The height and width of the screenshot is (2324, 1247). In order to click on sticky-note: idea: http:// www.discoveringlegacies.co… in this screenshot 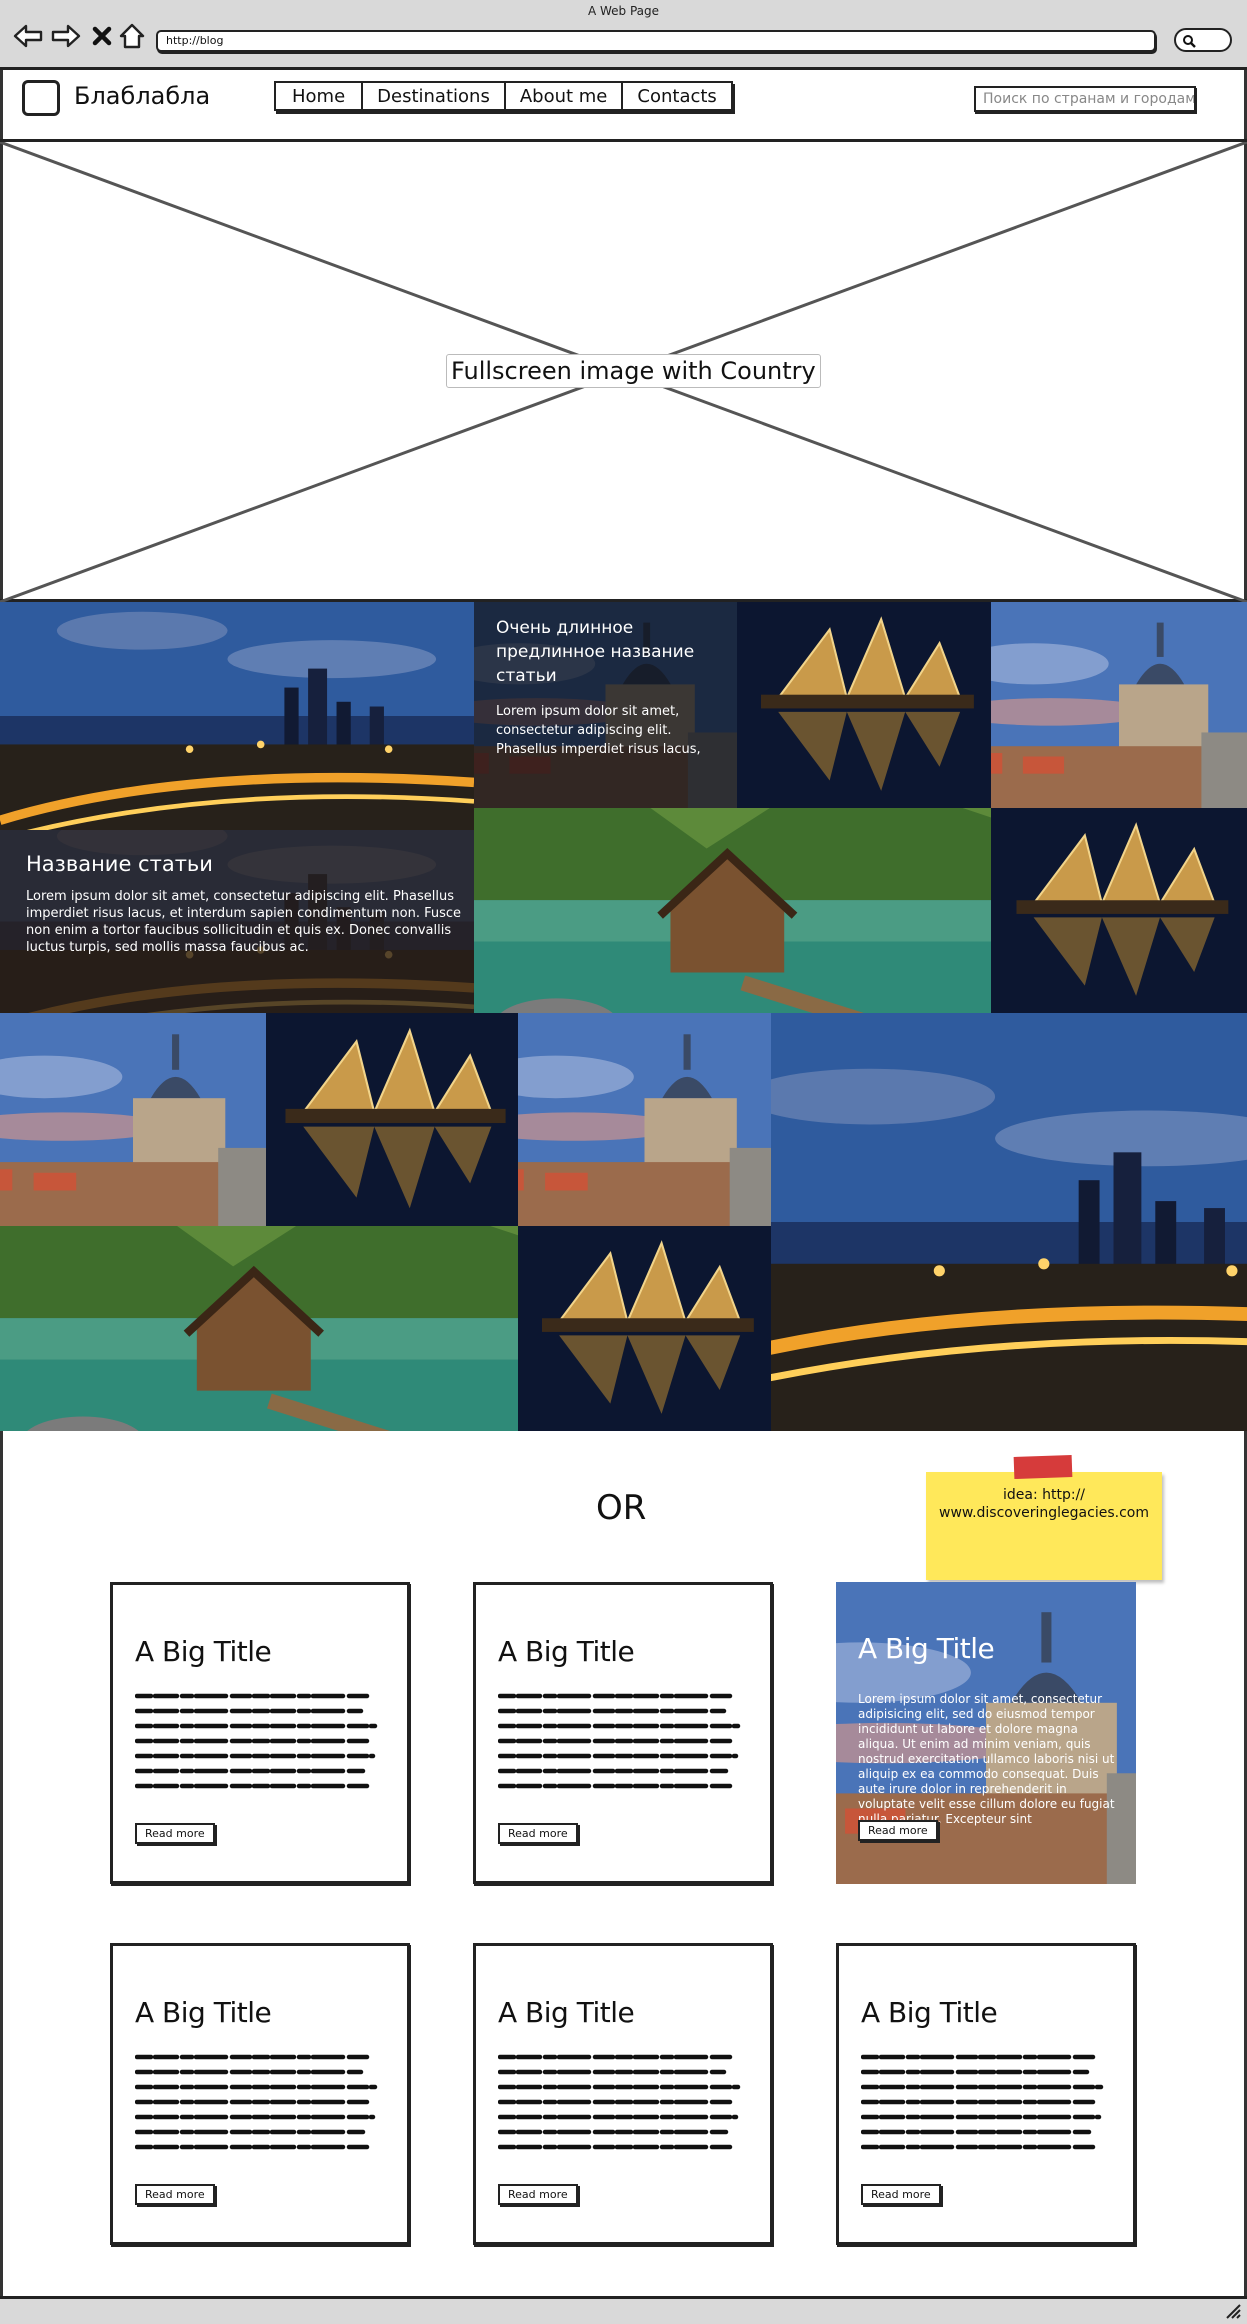, I will do `click(1044, 1526)`.